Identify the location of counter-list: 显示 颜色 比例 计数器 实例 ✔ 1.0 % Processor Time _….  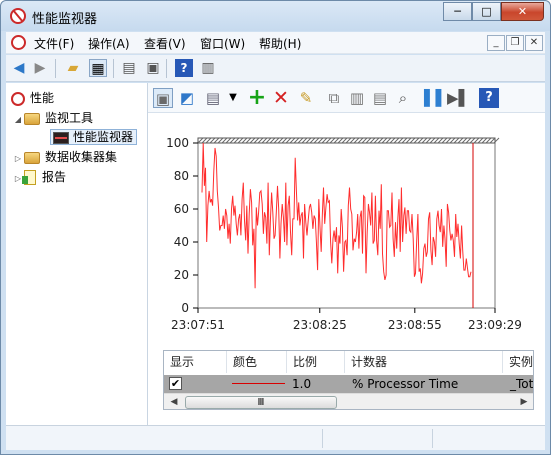
(348, 380).